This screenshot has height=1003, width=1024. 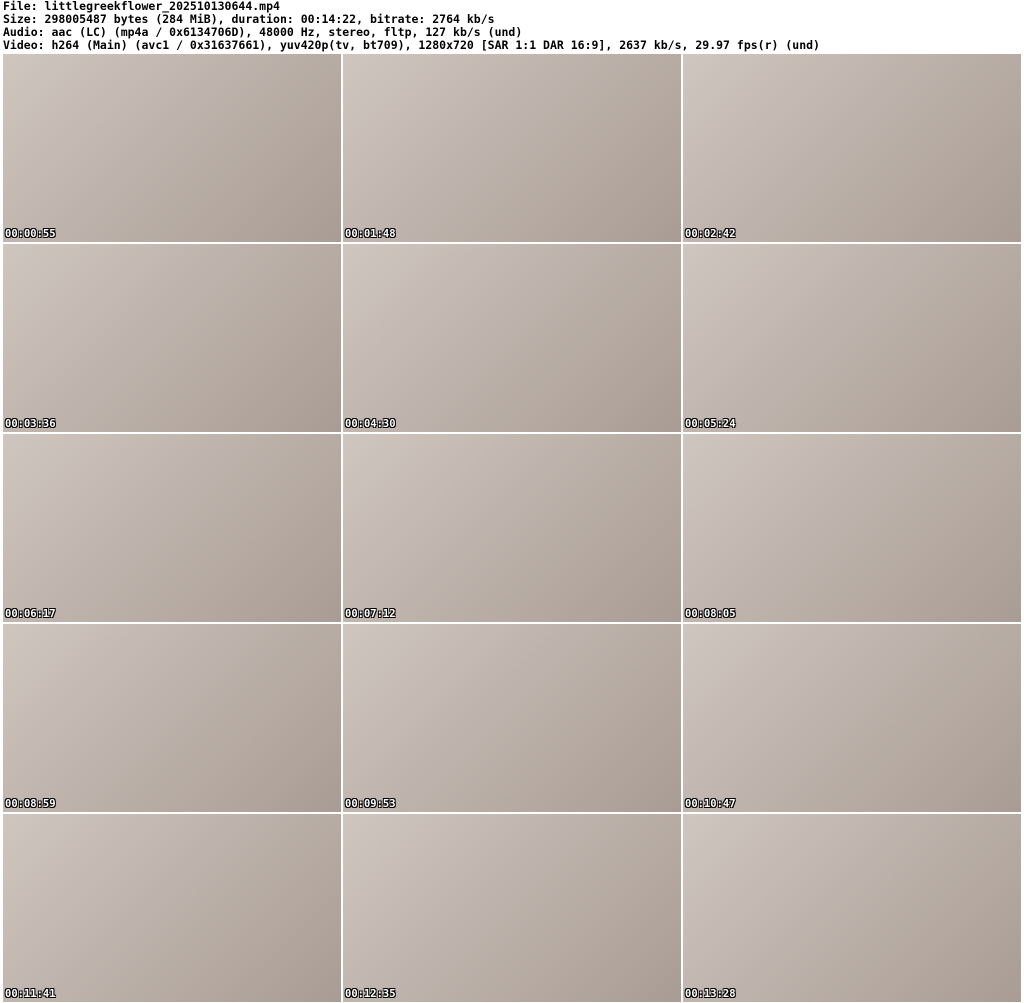 I want to click on thumbnail-frame: 00:07:12, so click(x=512, y=528).